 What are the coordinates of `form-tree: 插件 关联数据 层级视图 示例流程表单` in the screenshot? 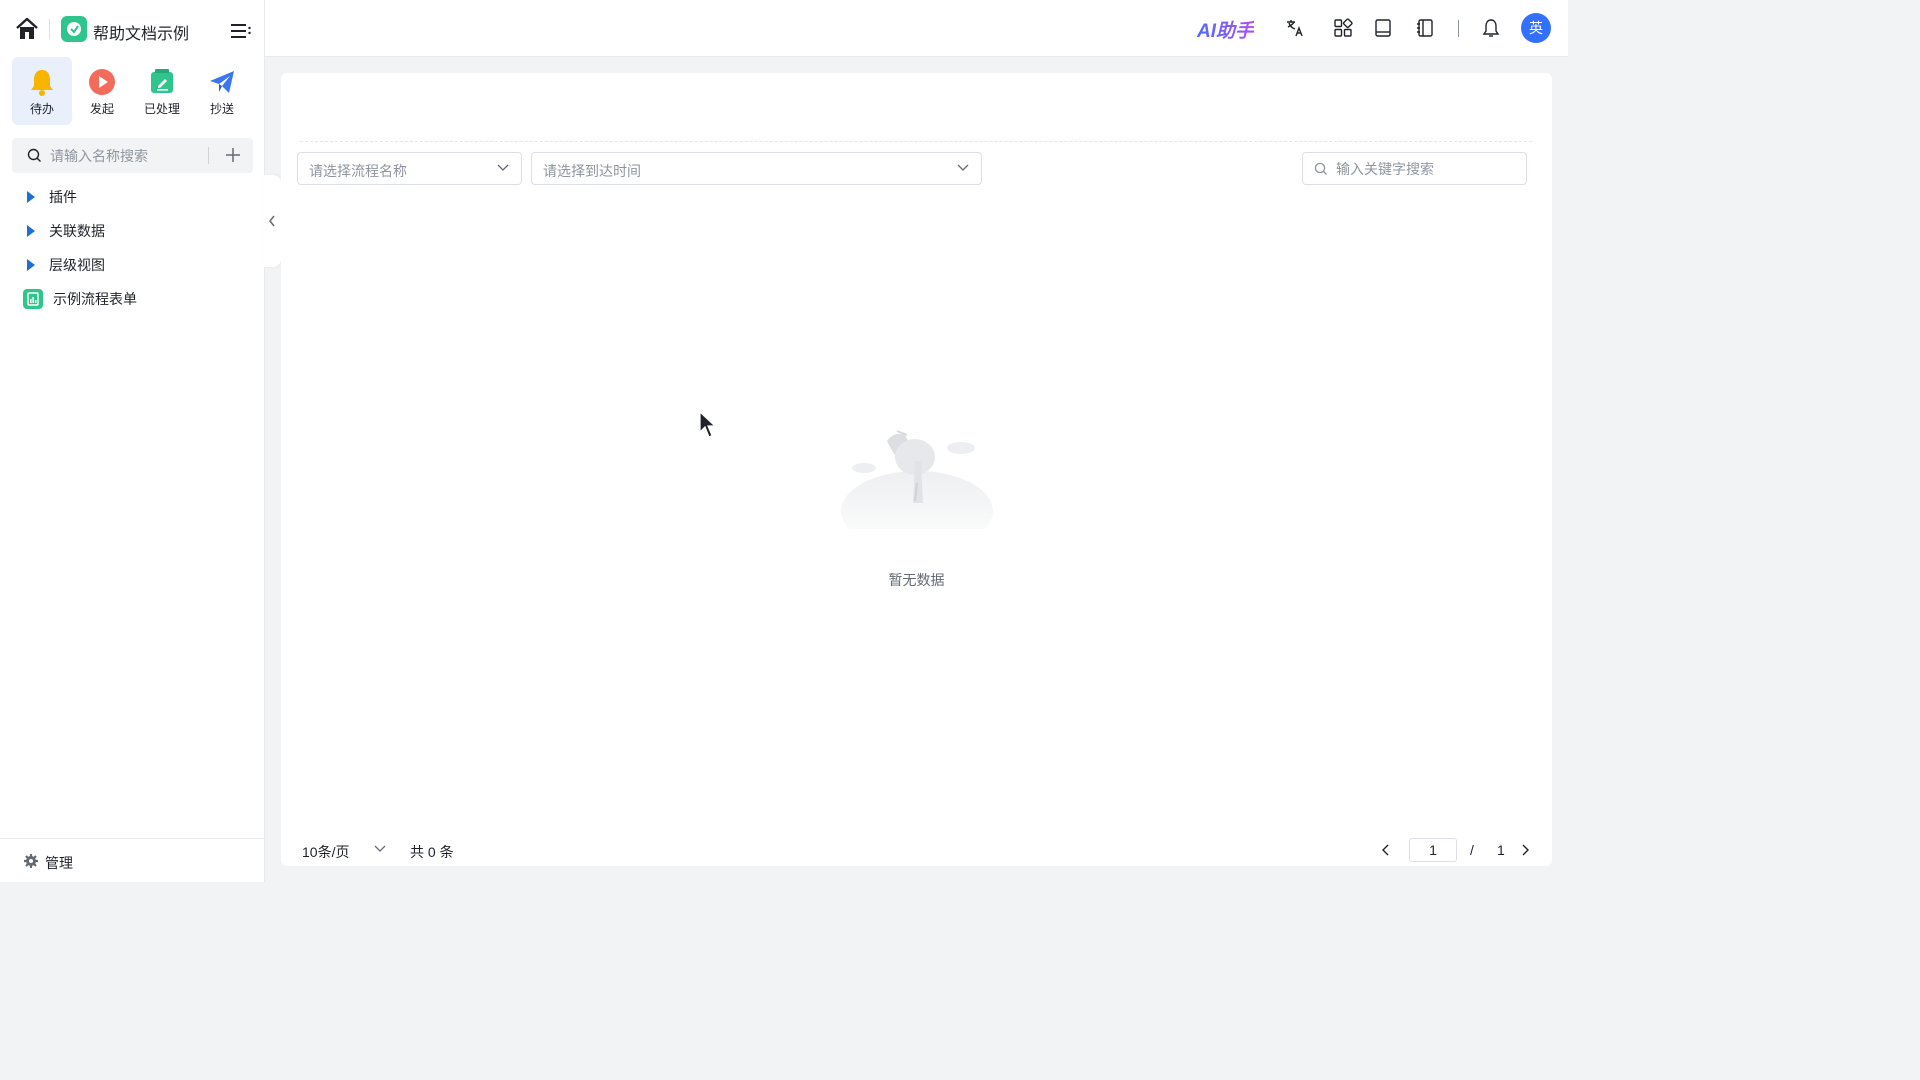 It's located at (132, 248).